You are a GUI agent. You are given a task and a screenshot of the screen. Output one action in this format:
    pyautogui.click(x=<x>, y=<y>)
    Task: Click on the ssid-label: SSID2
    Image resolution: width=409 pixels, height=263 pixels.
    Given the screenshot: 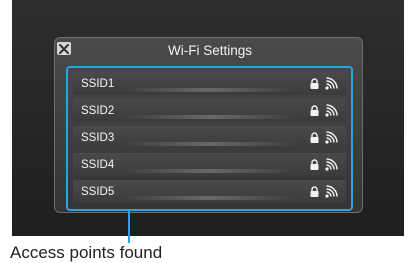 What is the action you would take?
    pyautogui.click(x=98, y=110)
    